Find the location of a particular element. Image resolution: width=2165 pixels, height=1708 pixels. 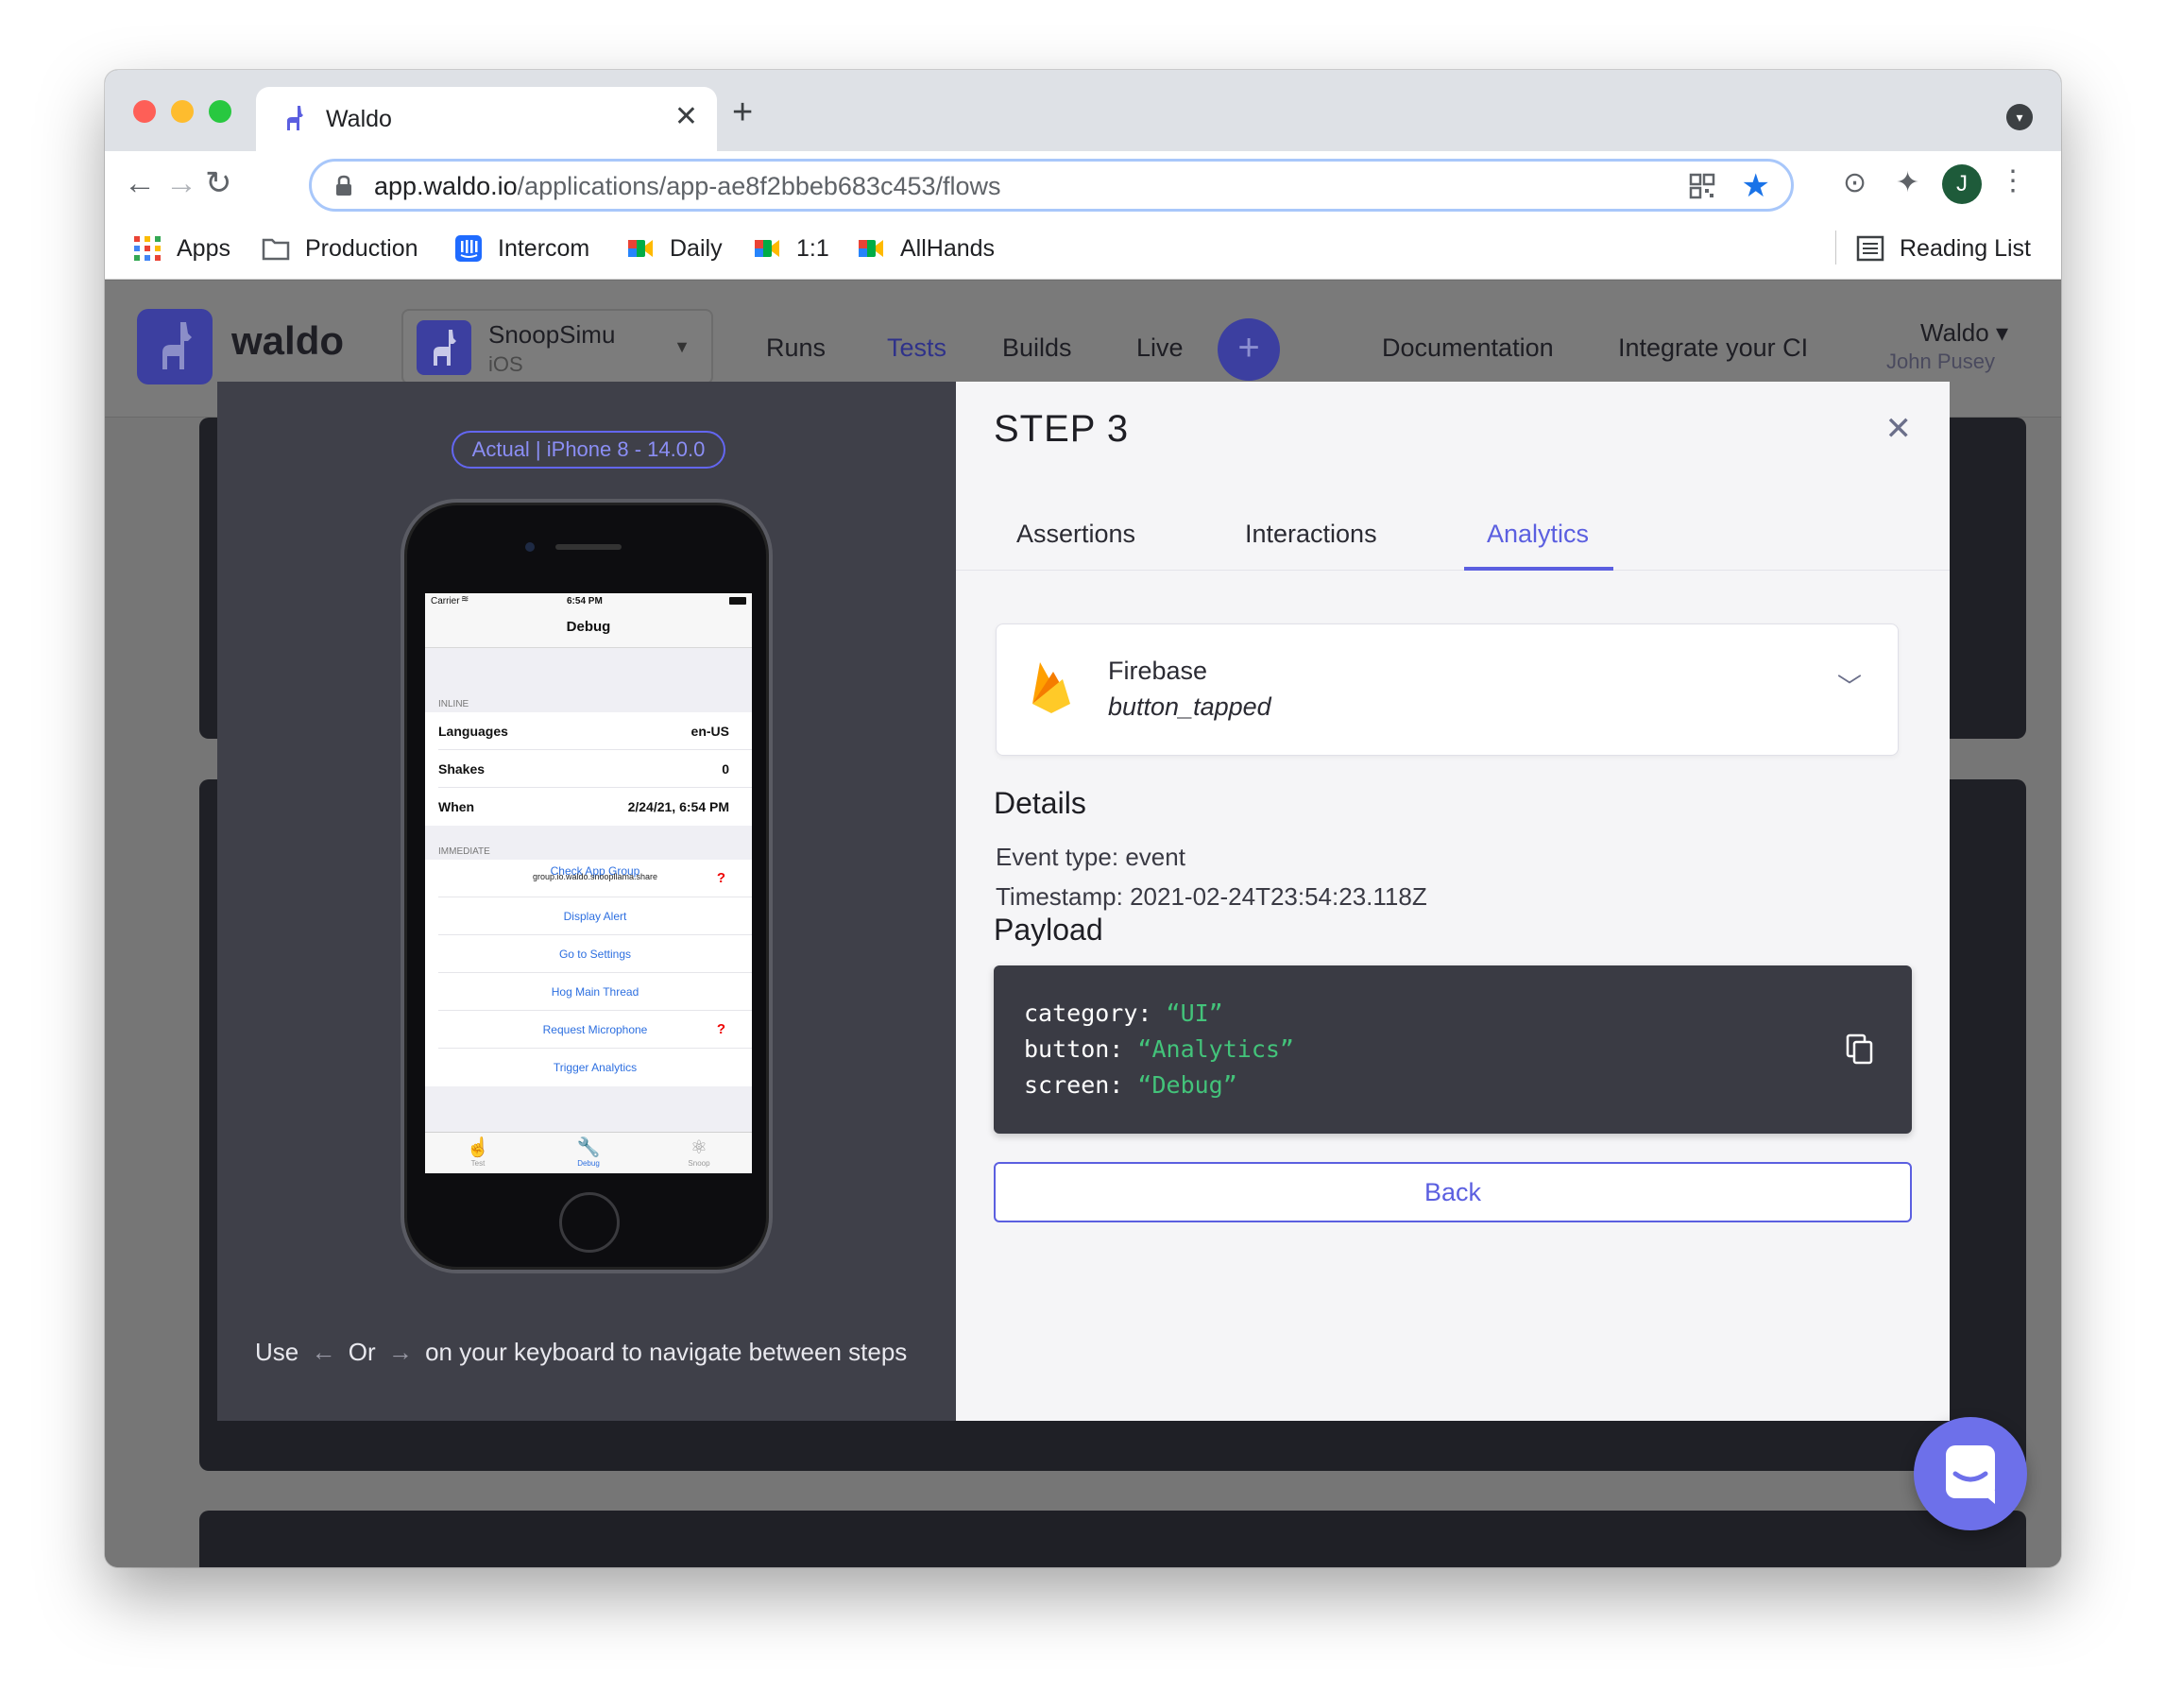

nav-tests: Tests is located at coordinates (916, 348).